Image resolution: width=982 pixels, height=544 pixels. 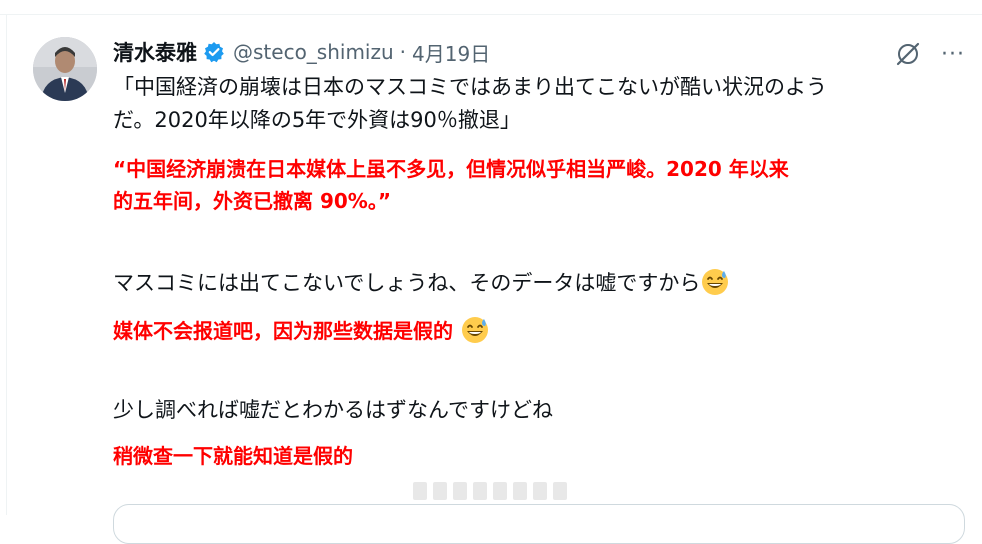 I want to click on verified-badge-icon, so click(x=214, y=52).